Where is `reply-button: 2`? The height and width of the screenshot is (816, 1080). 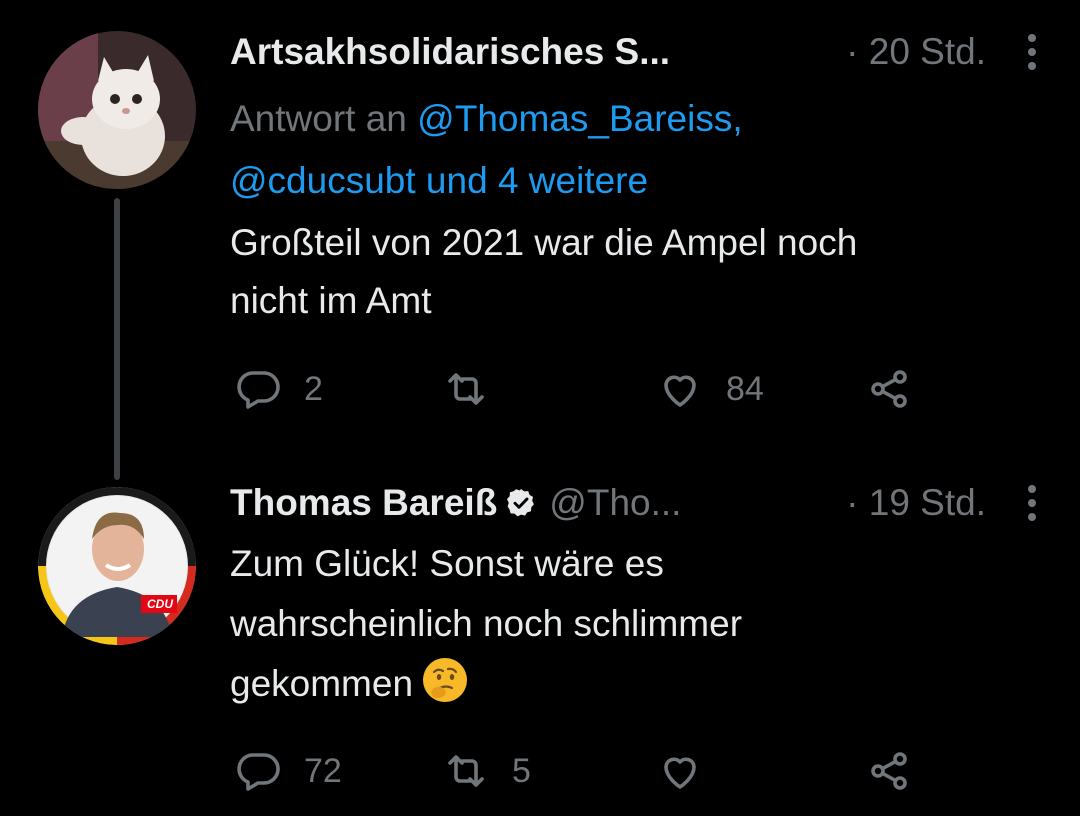 reply-button: 2 is located at coordinates (278, 389).